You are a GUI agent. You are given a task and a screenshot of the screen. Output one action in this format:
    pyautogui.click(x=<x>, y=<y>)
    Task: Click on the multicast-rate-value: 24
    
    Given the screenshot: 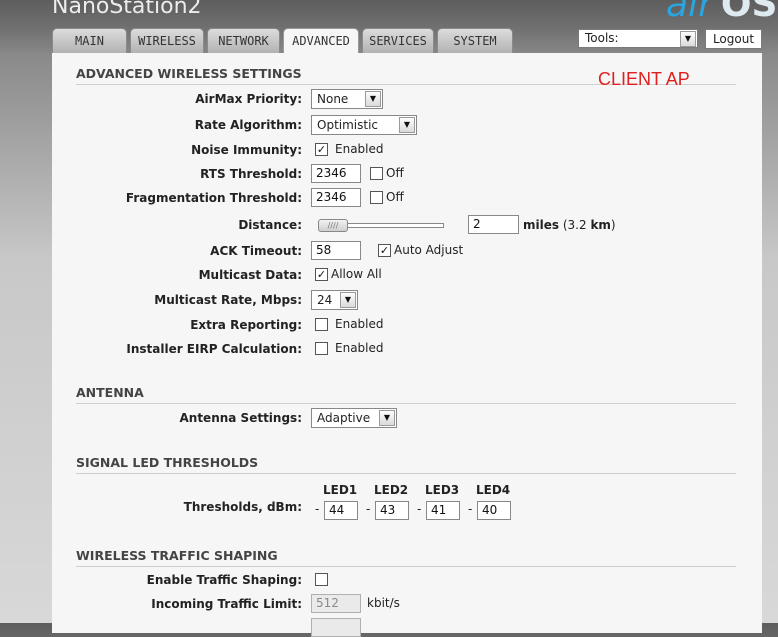 What is the action you would take?
    pyautogui.click(x=325, y=300)
    